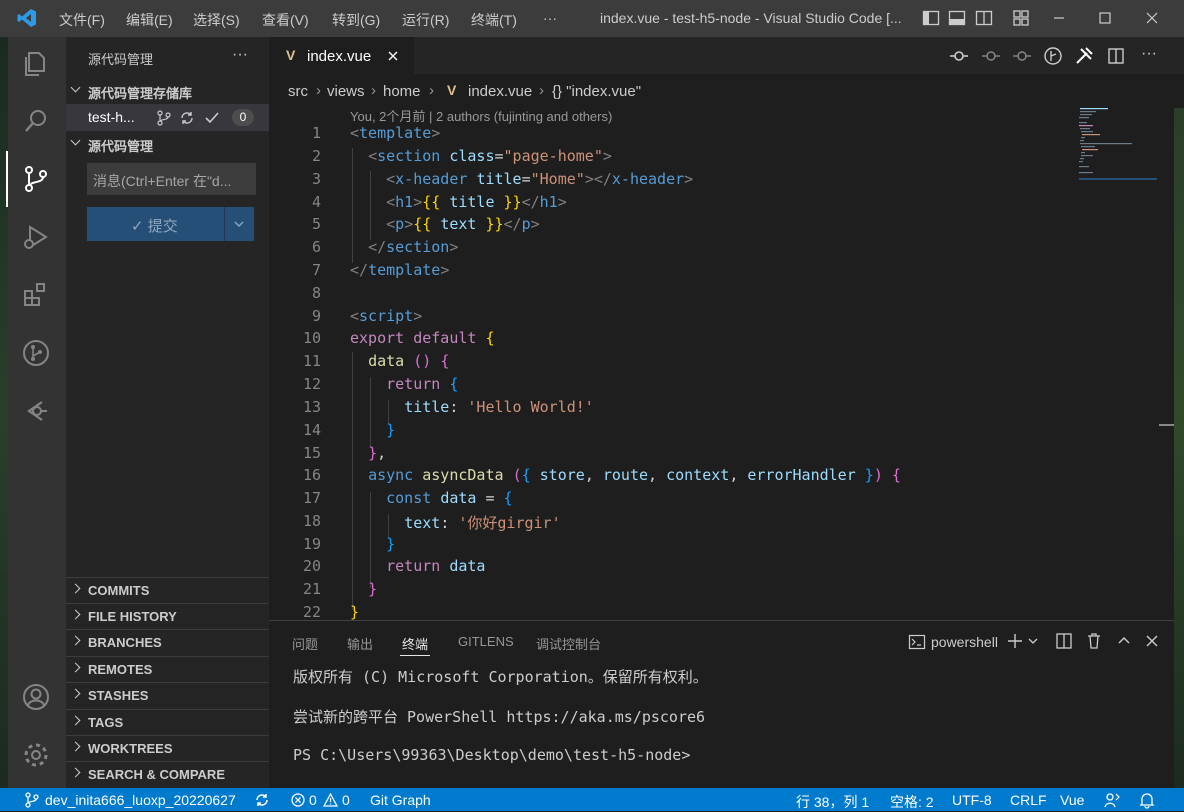 The image size is (1184, 812). What do you see at coordinates (500, 91) in the screenshot?
I see `breadcrumb-file: index.vue` at bounding box center [500, 91].